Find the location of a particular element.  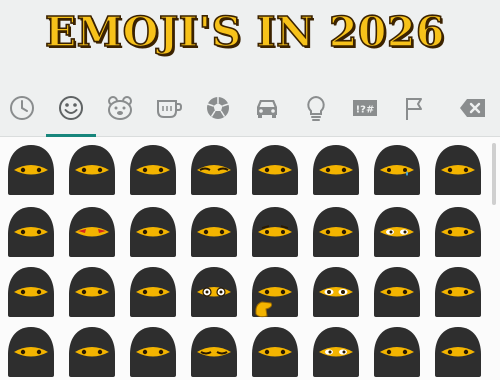

symbols-label: !?# is located at coordinates (365, 110).